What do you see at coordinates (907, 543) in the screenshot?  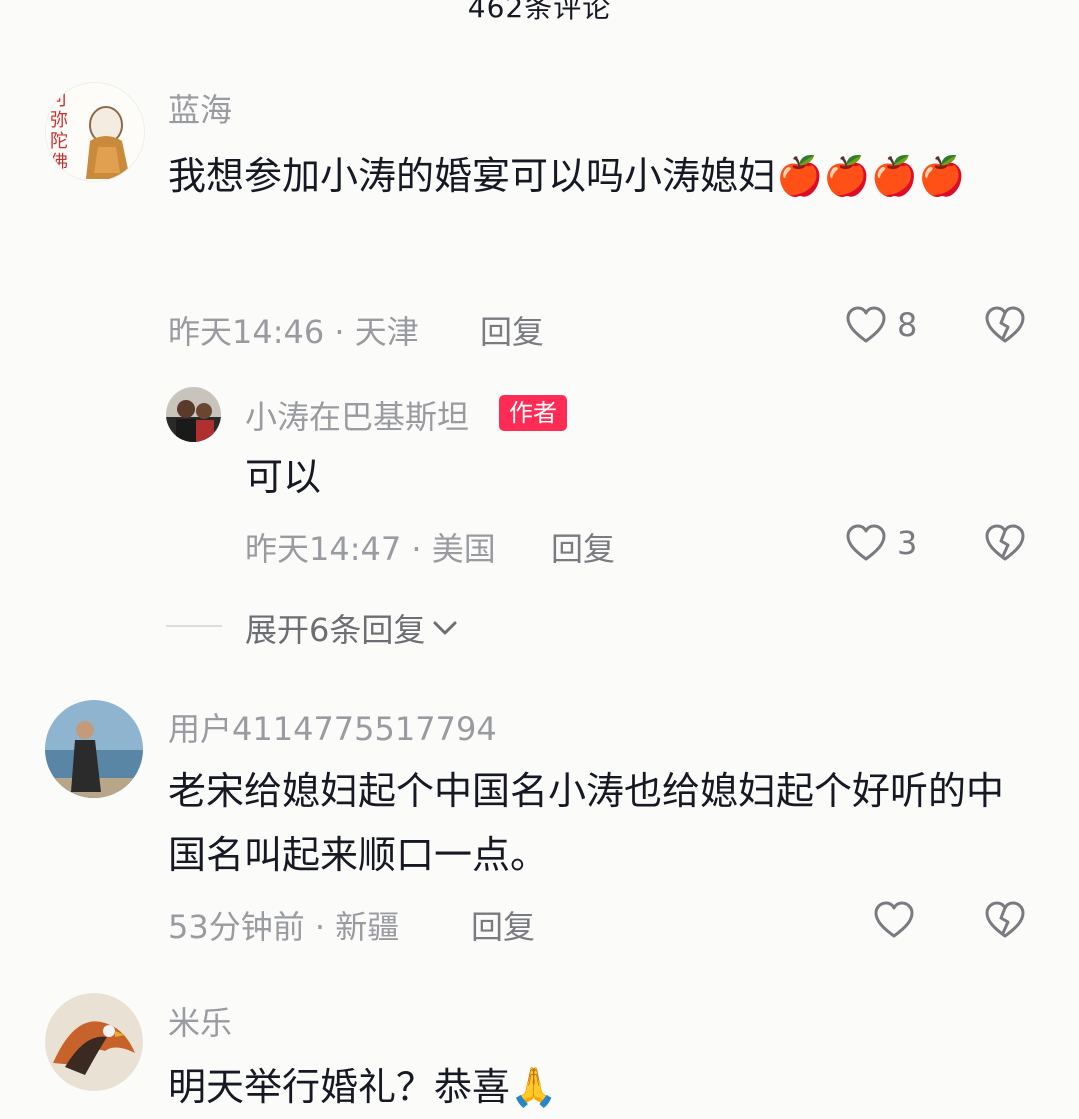 I see `like-count: 3` at bounding box center [907, 543].